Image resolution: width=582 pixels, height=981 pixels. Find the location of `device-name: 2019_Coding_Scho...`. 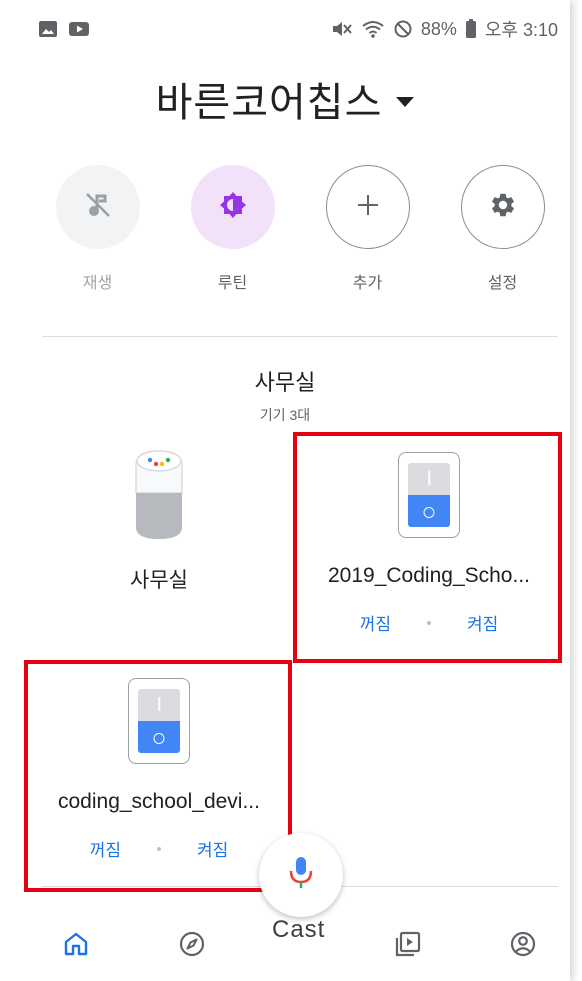

device-name: 2019_Coding_Scho... is located at coordinates (429, 575).